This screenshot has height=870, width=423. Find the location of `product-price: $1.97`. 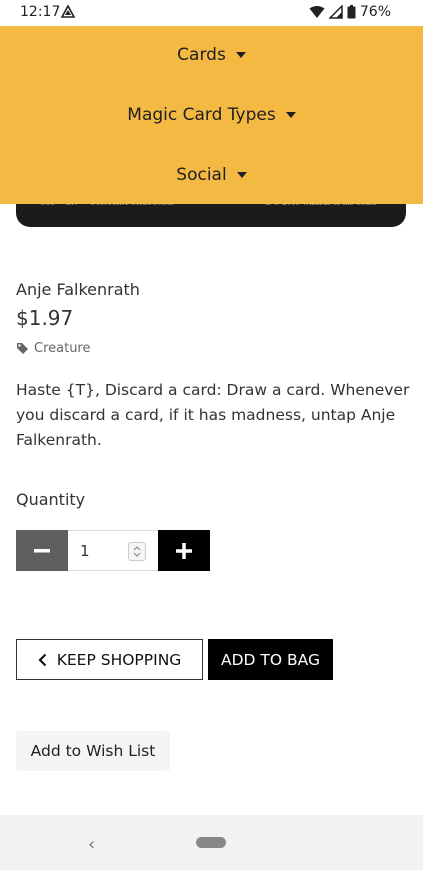

product-price: $1.97 is located at coordinates (45, 318).